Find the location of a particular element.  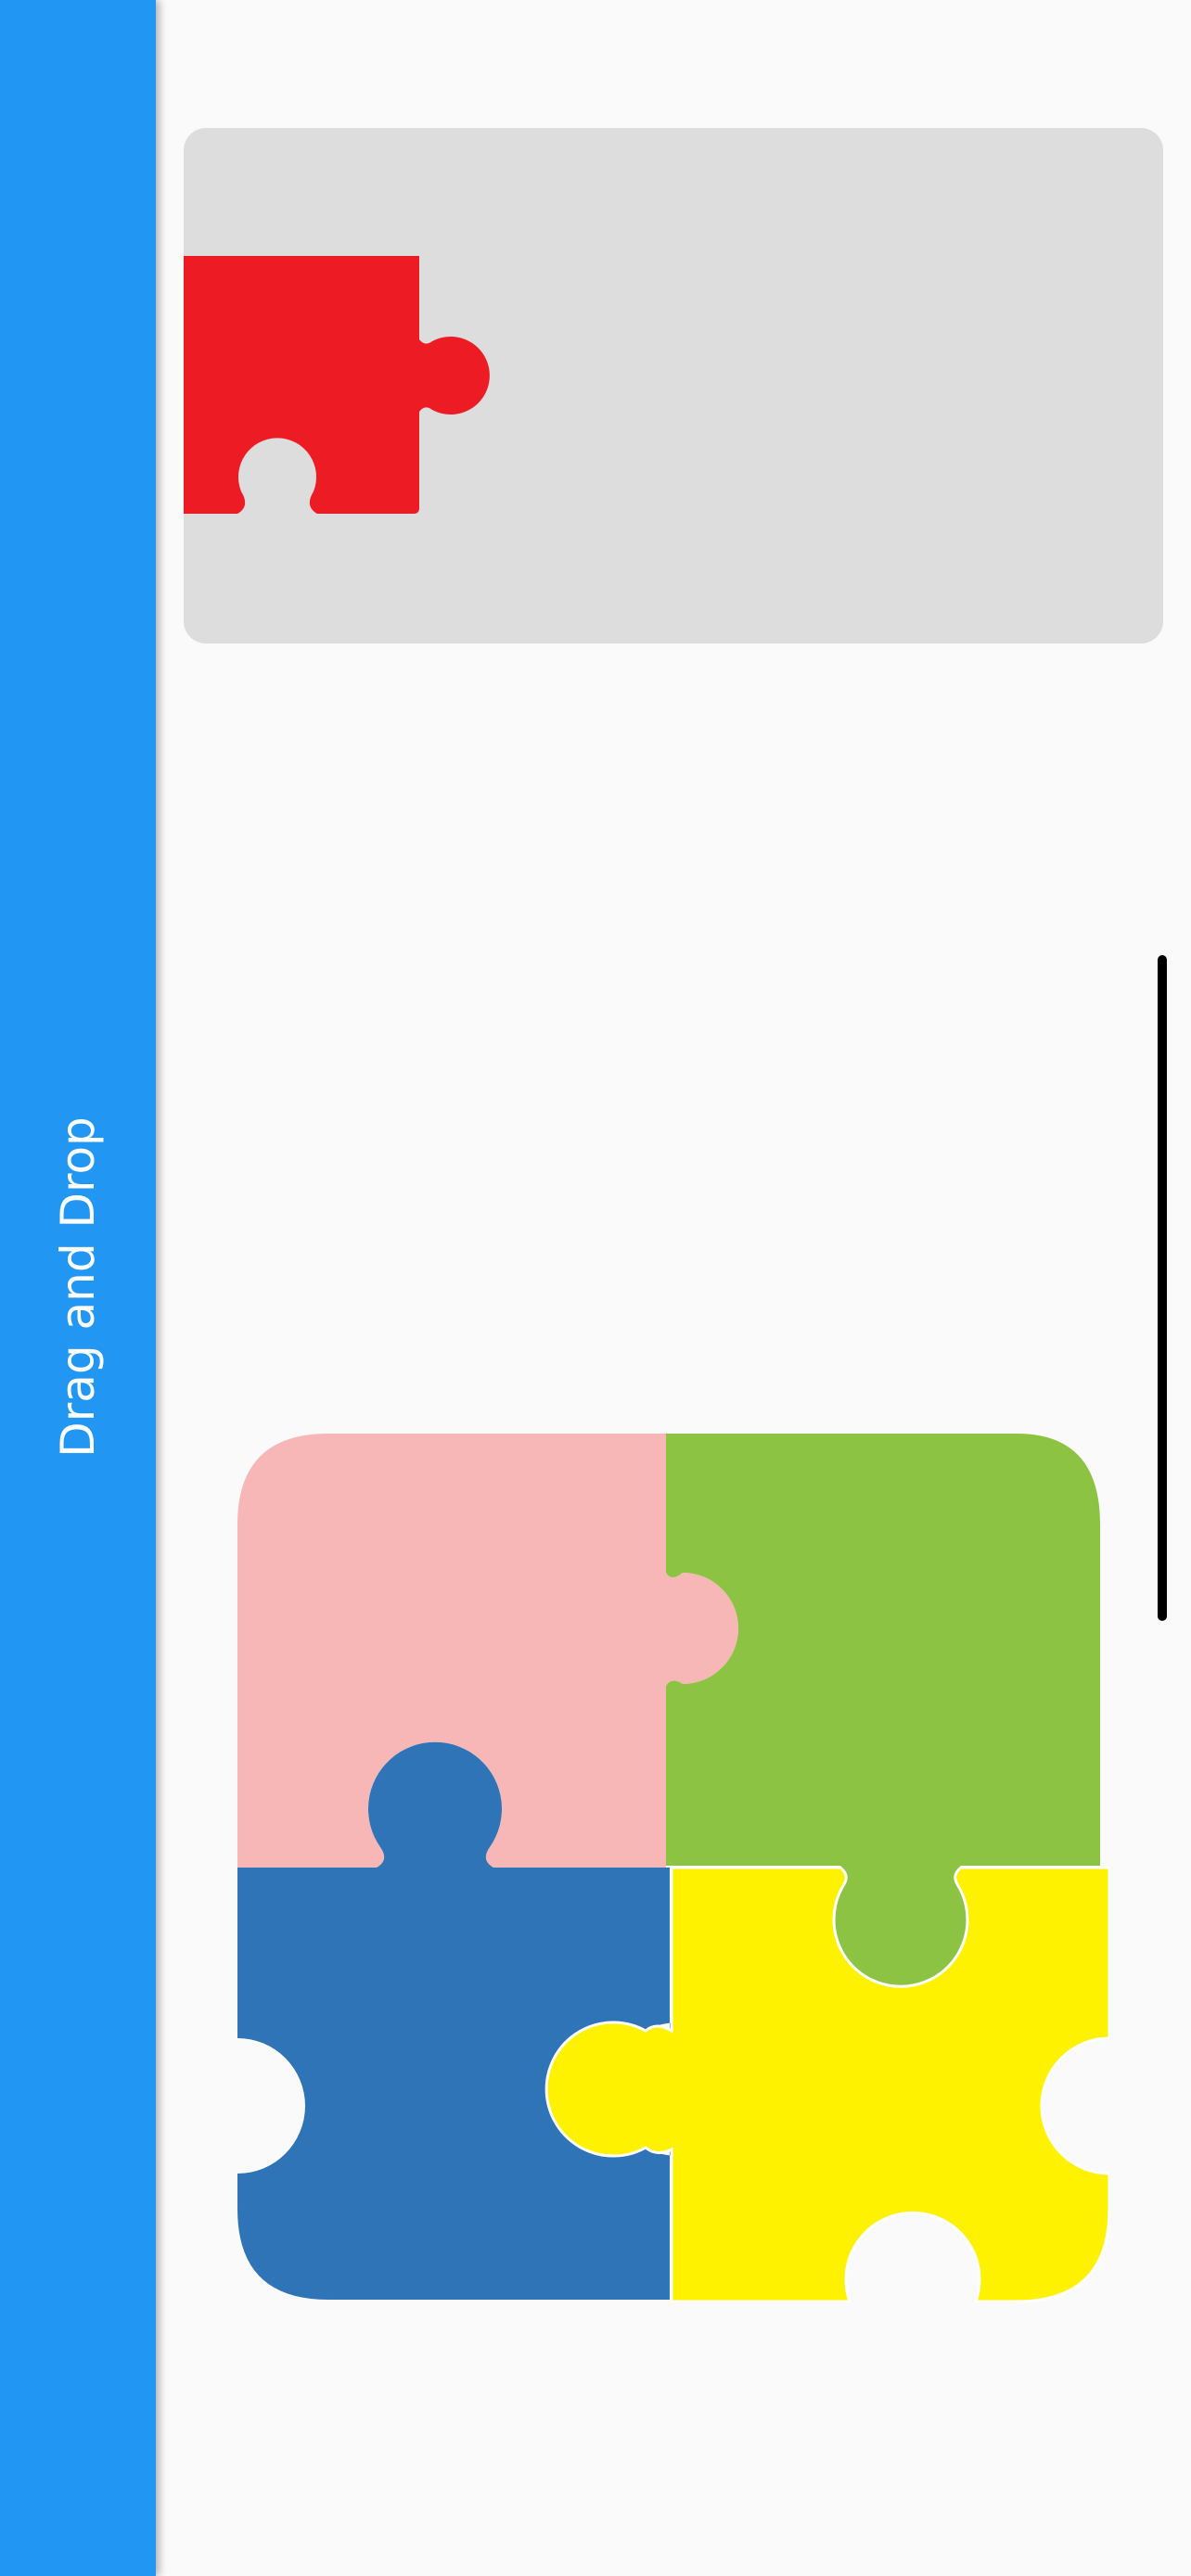

red-piece-shape is located at coordinates (337, 385).